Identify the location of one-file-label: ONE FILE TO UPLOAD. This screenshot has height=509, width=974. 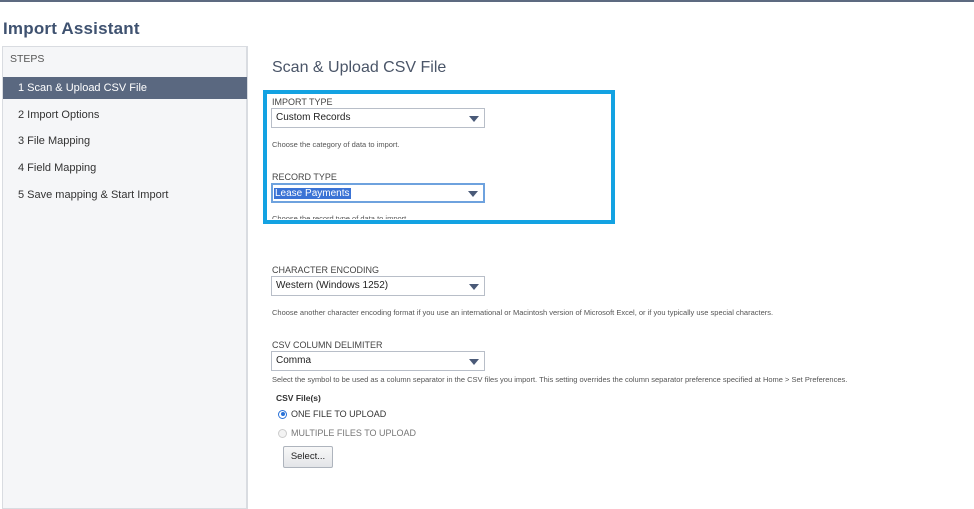
(339, 414).